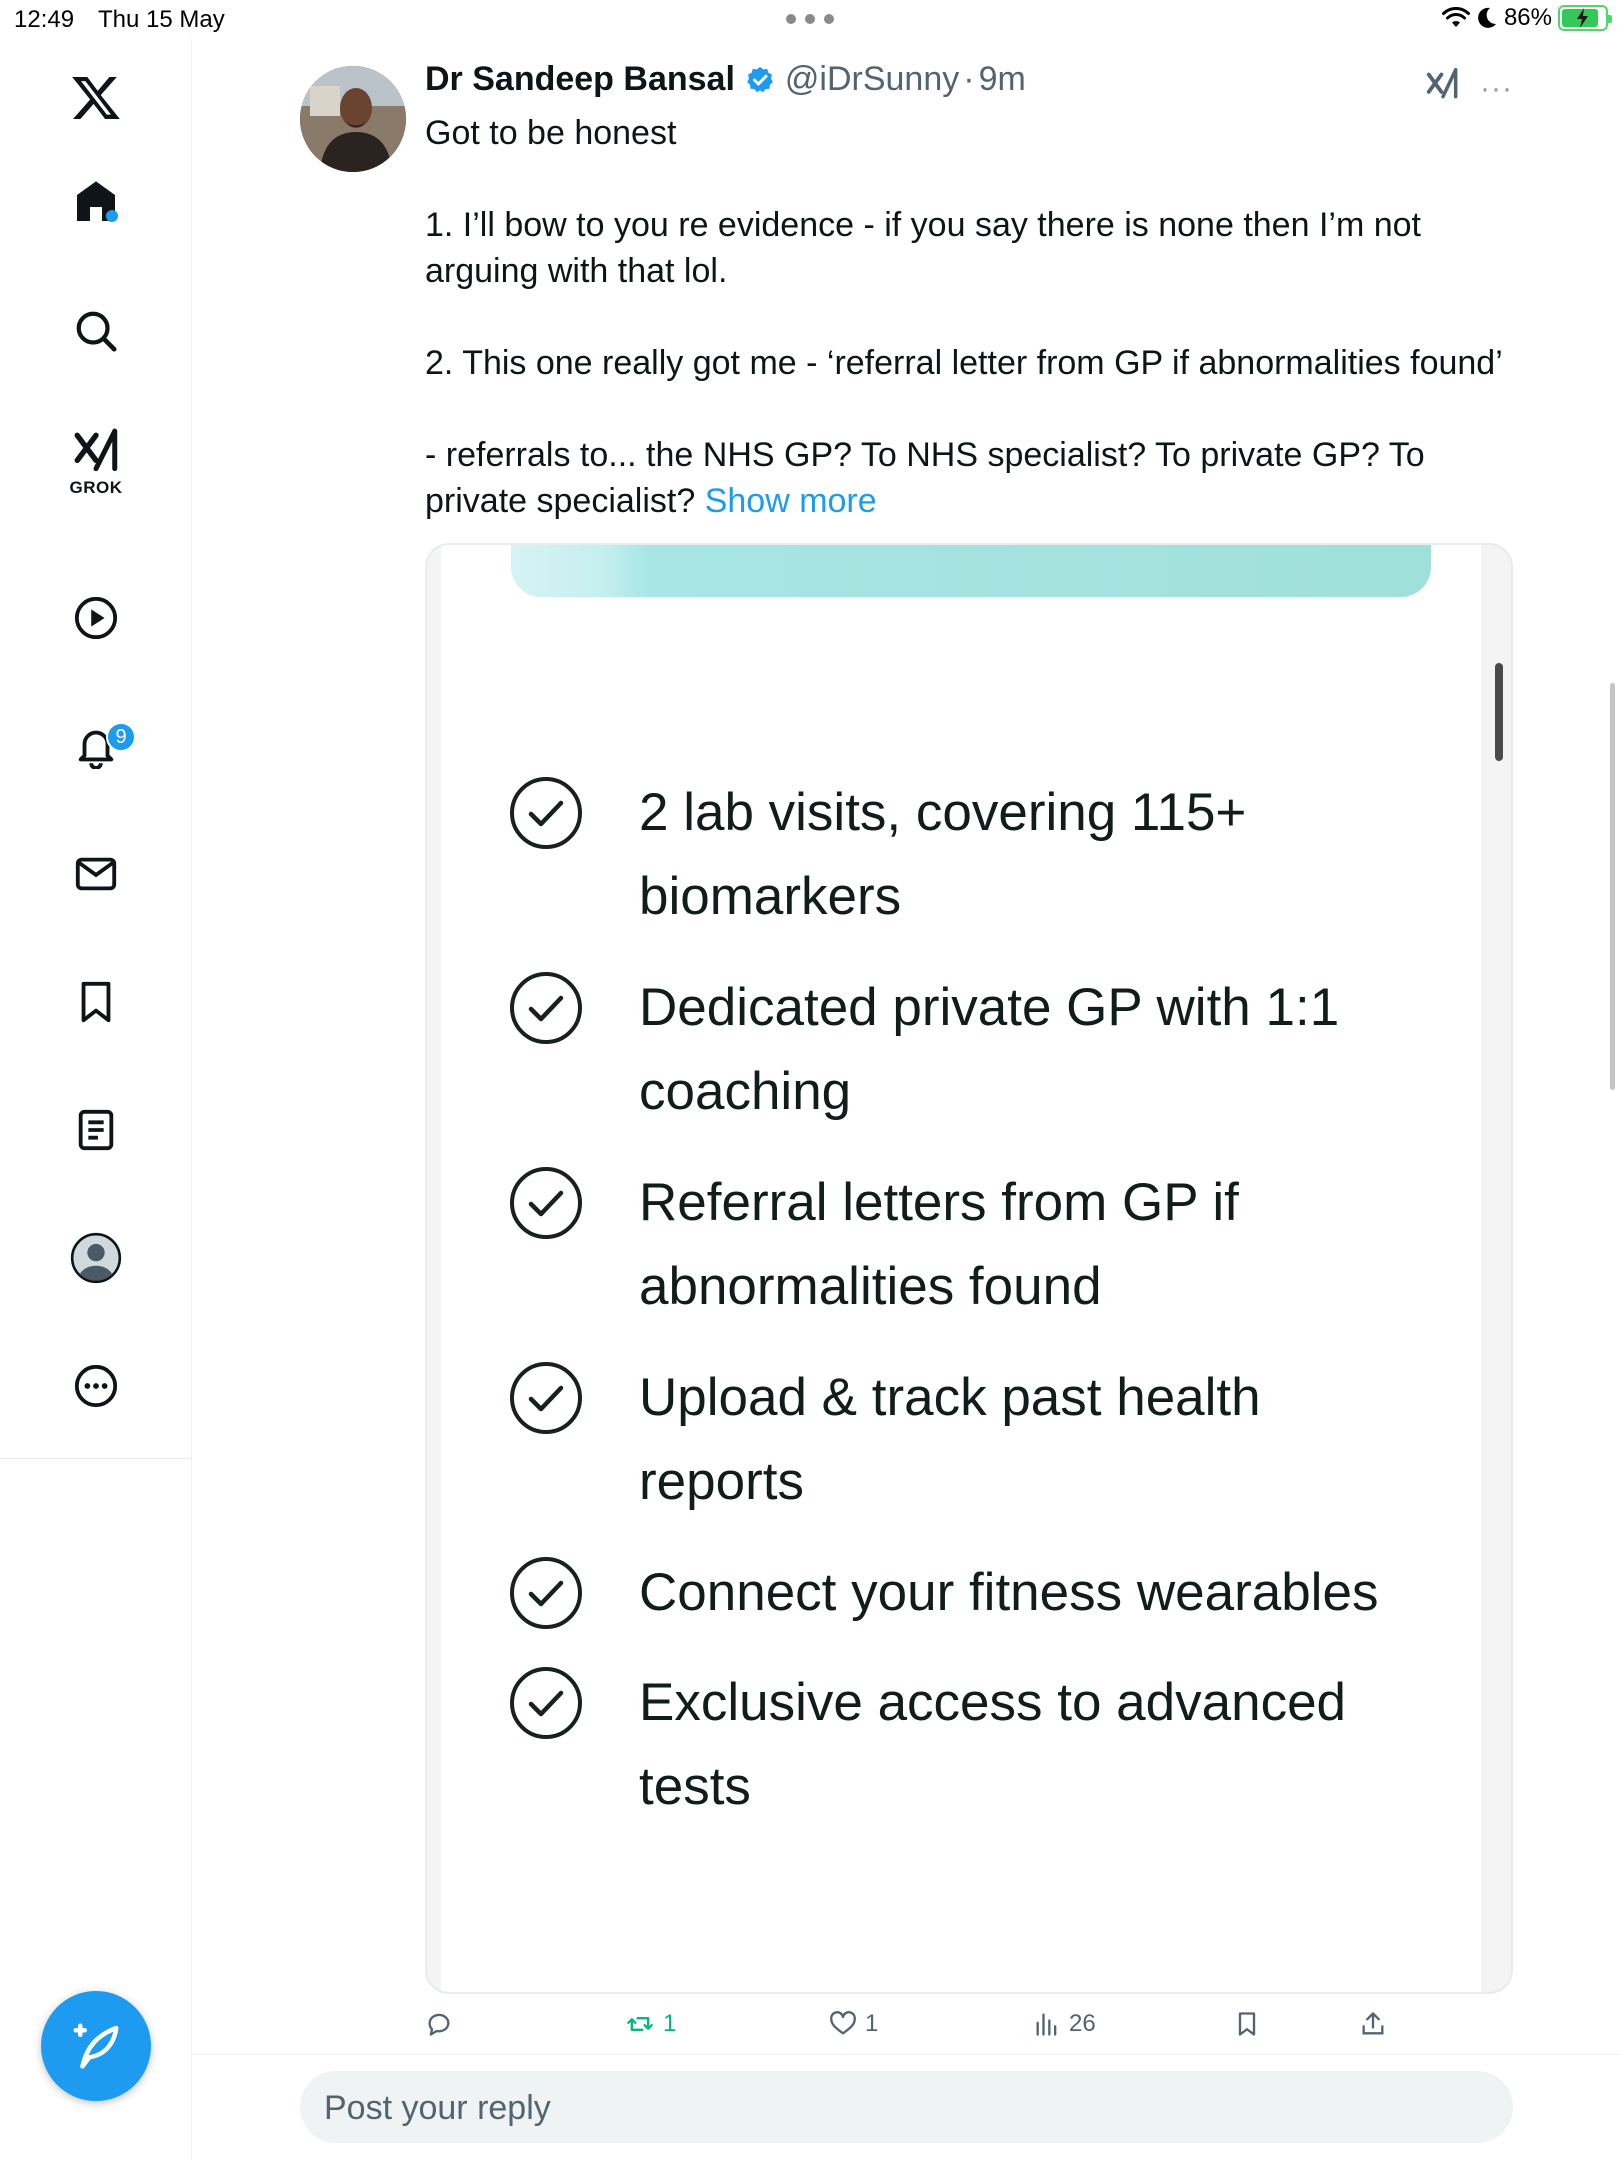 This screenshot has width=1620, height=2160. I want to click on bookmark-button, so click(1247, 2024).